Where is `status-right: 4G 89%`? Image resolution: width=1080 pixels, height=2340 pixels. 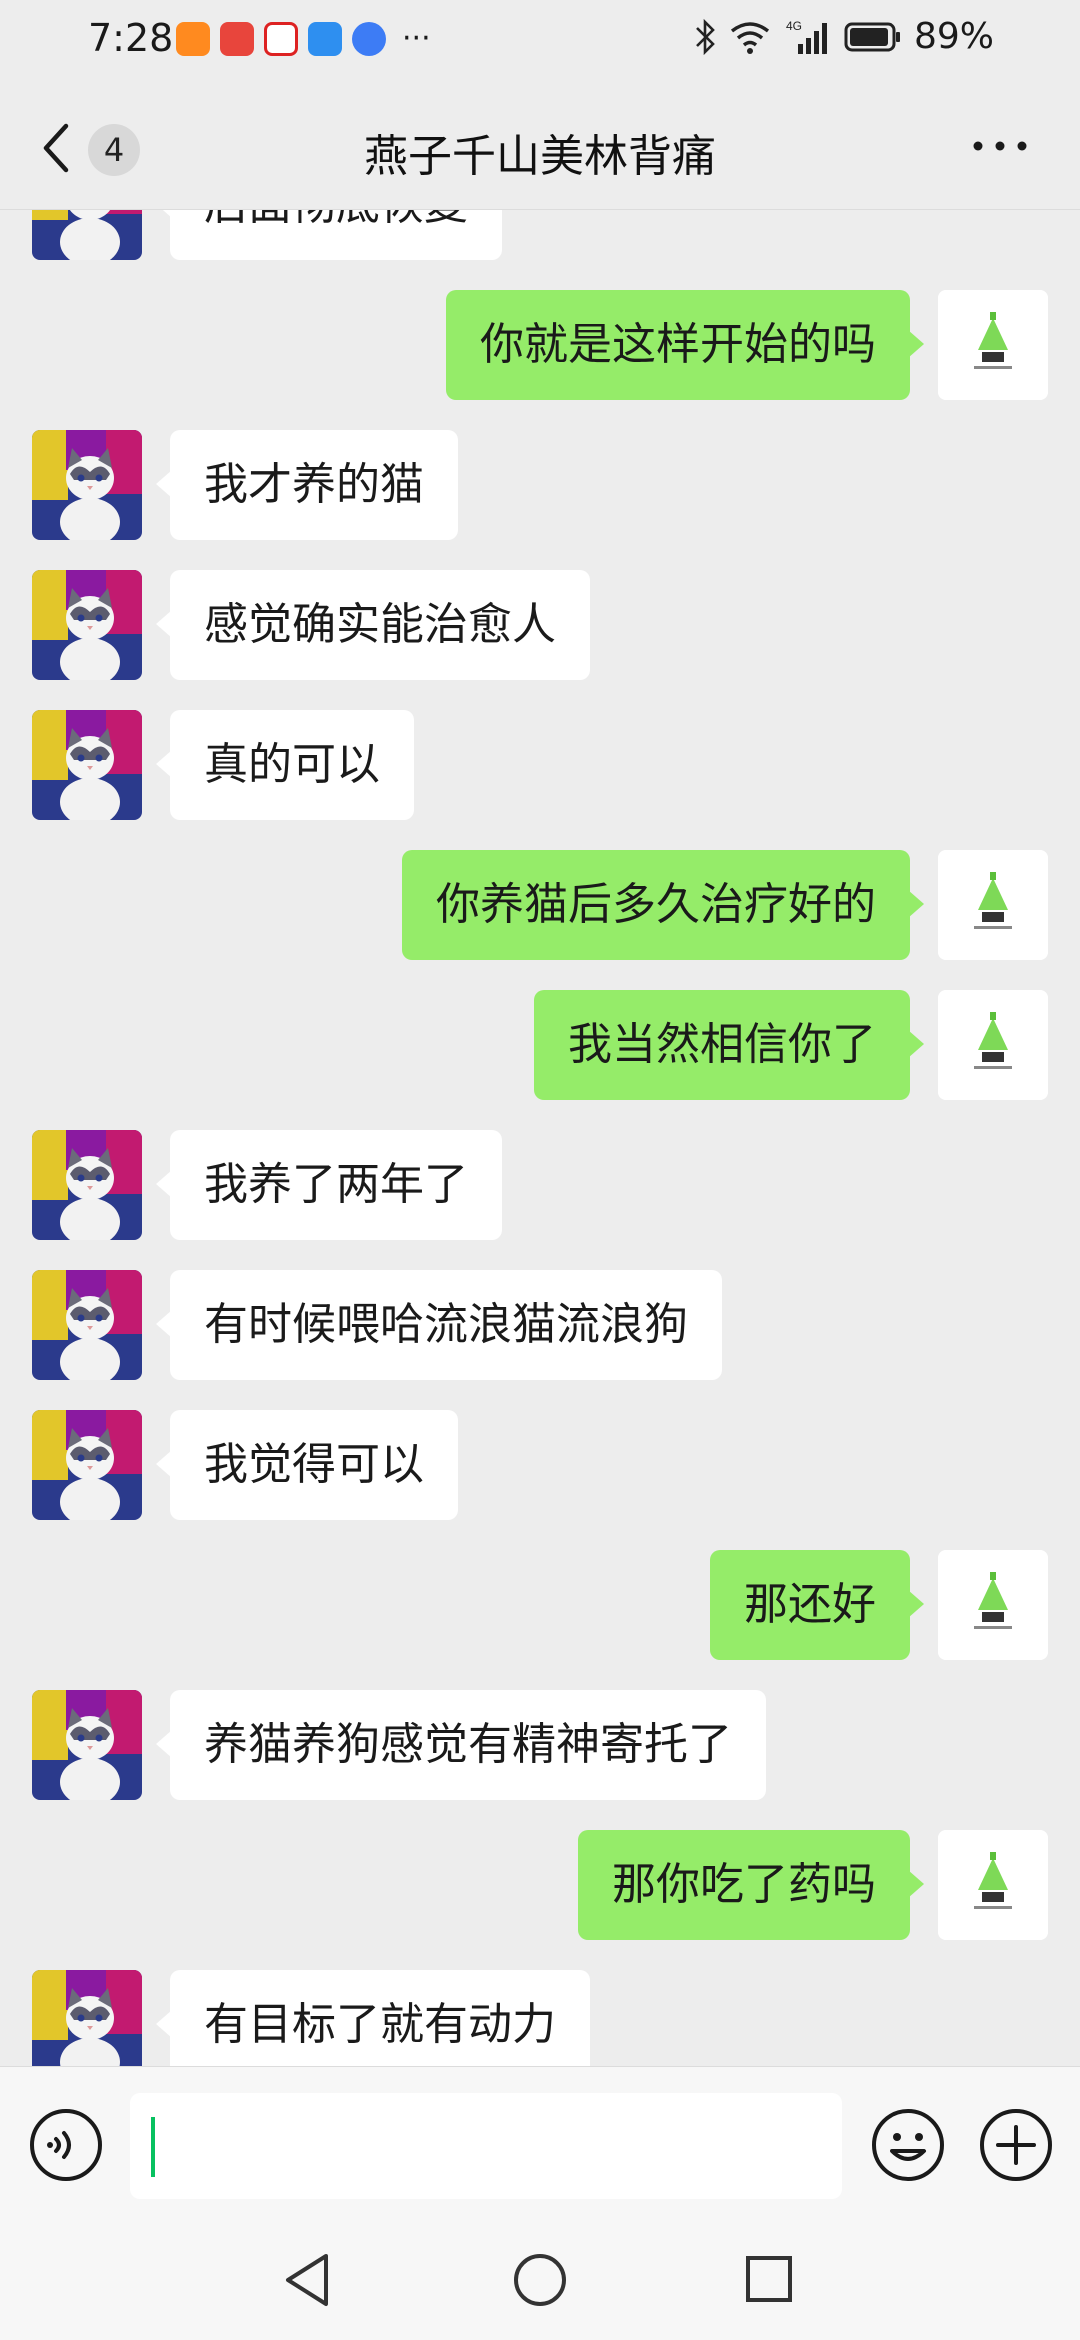
status-right: 4G 89% is located at coordinates (844, 36).